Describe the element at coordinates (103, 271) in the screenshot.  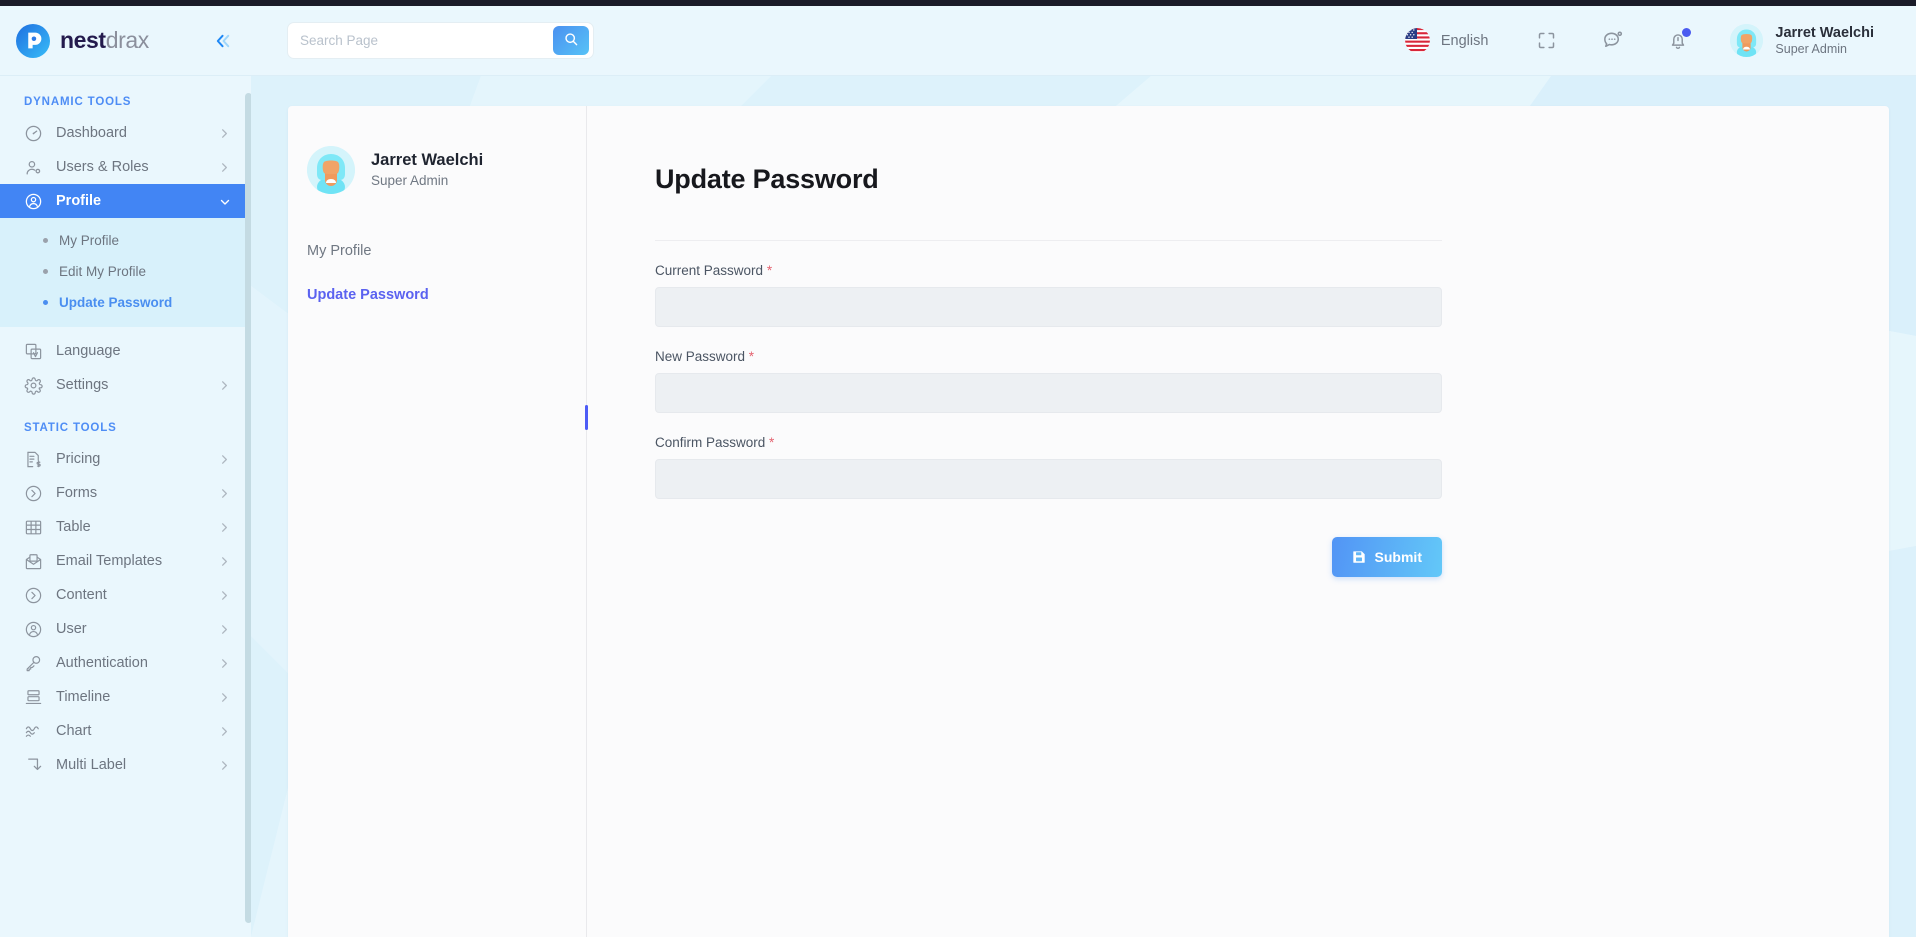
I see `sidebar-subitem-label: Edit My Profile` at that location.